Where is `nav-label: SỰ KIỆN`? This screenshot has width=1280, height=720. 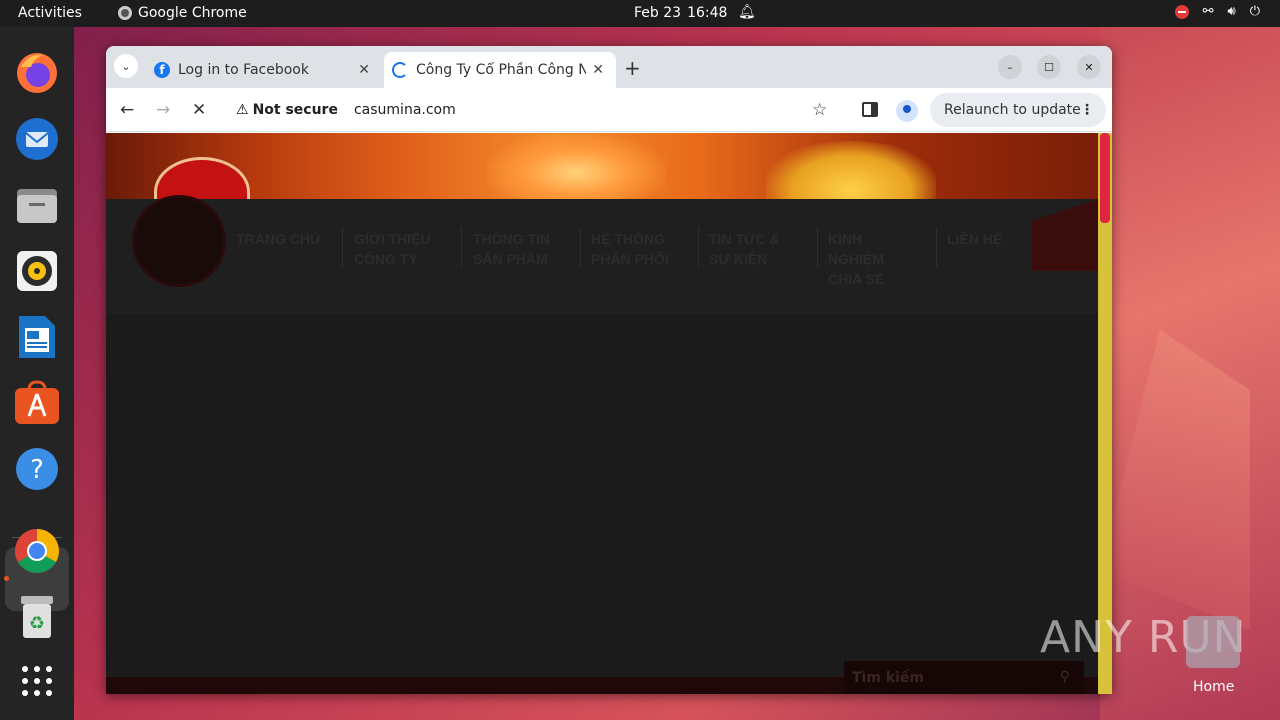
nav-label: SỰ KIỆN is located at coordinates (738, 259).